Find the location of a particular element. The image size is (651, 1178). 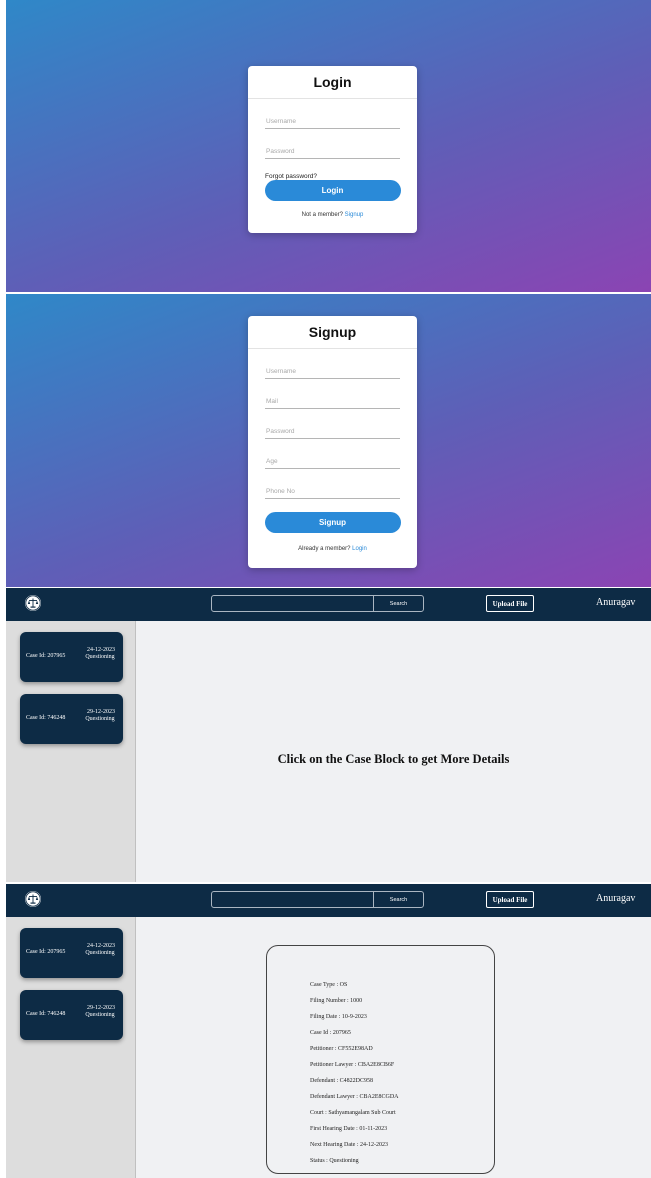

signup-link: Signup is located at coordinates (354, 215).